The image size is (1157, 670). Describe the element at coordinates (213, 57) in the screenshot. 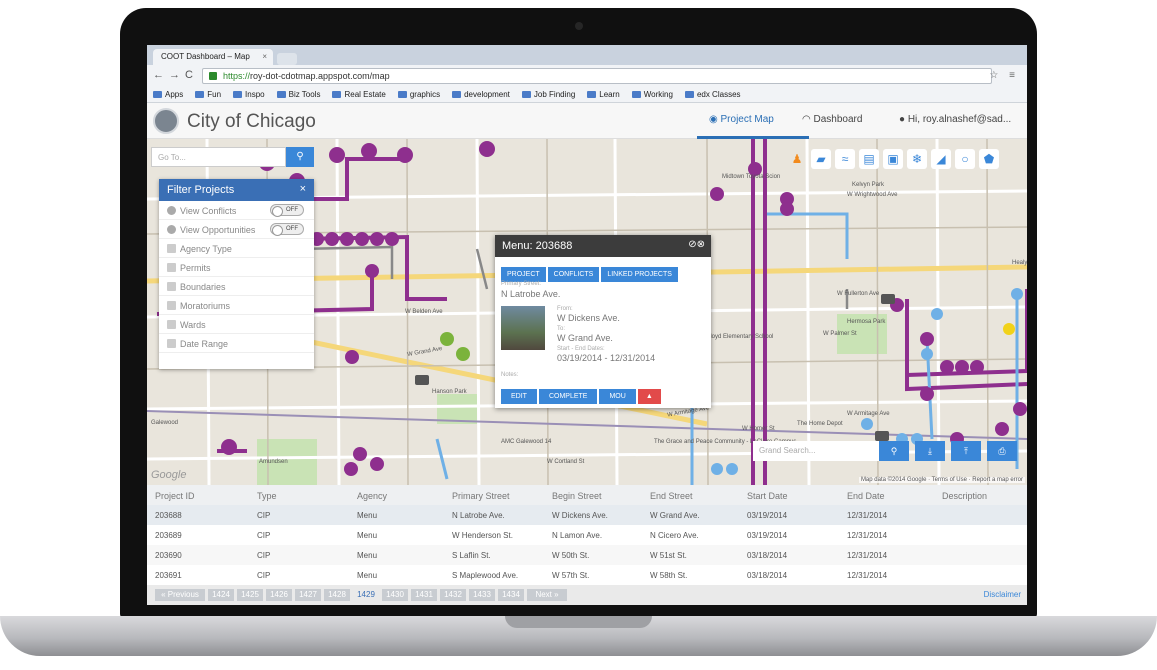

I see `browser-tab: COOT Dashboard – Map ×` at that location.